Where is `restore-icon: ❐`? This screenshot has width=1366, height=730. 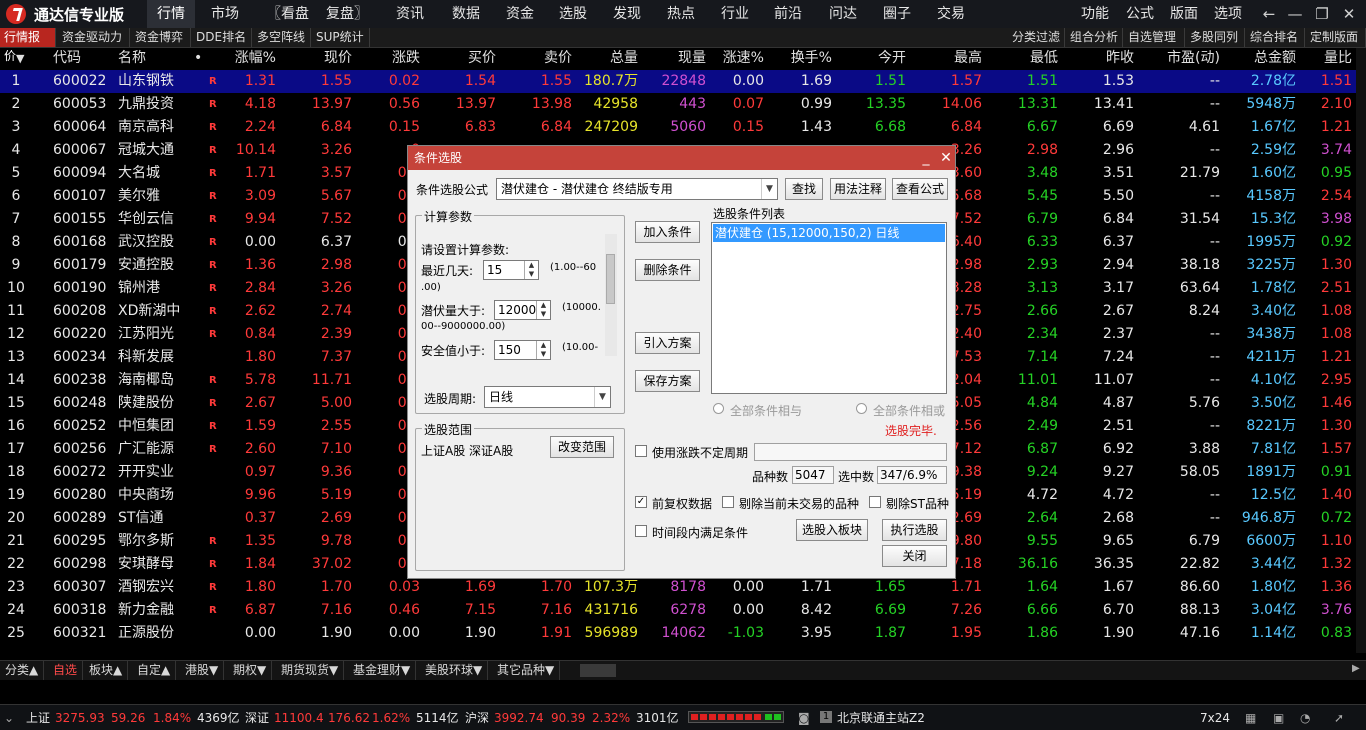 restore-icon: ❐ is located at coordinates (1322, 14).